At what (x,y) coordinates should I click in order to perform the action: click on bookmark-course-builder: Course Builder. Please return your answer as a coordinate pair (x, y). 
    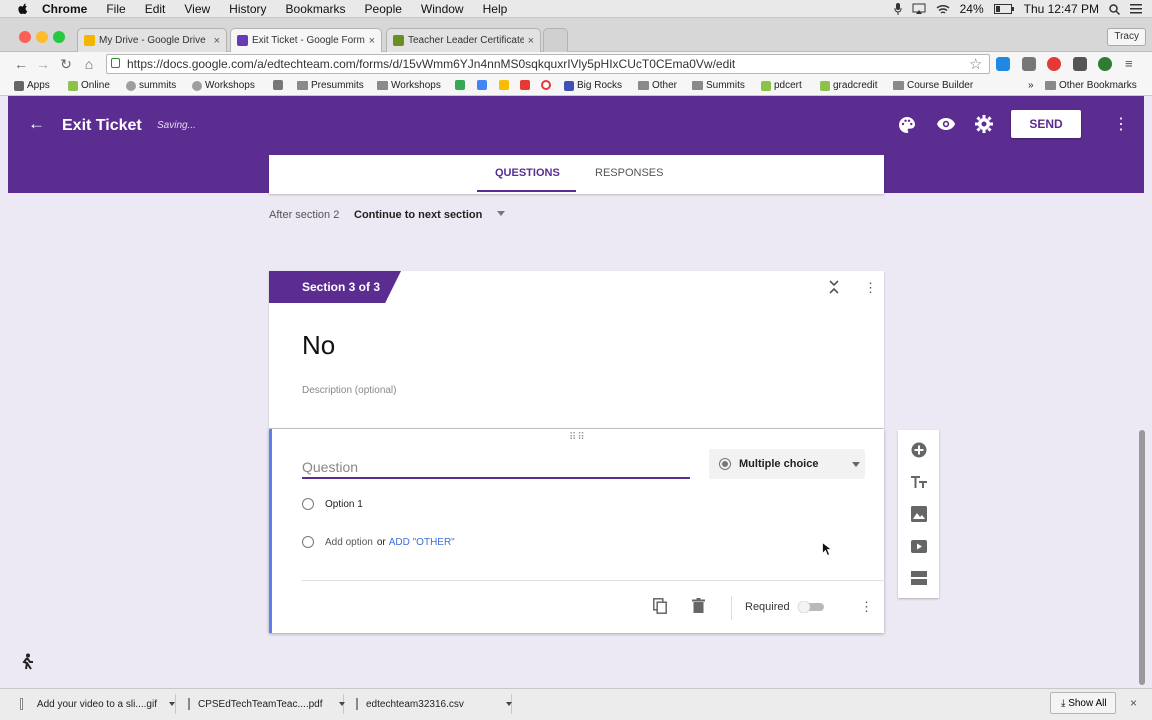
    Looking at the image, I should click on (933, 85).